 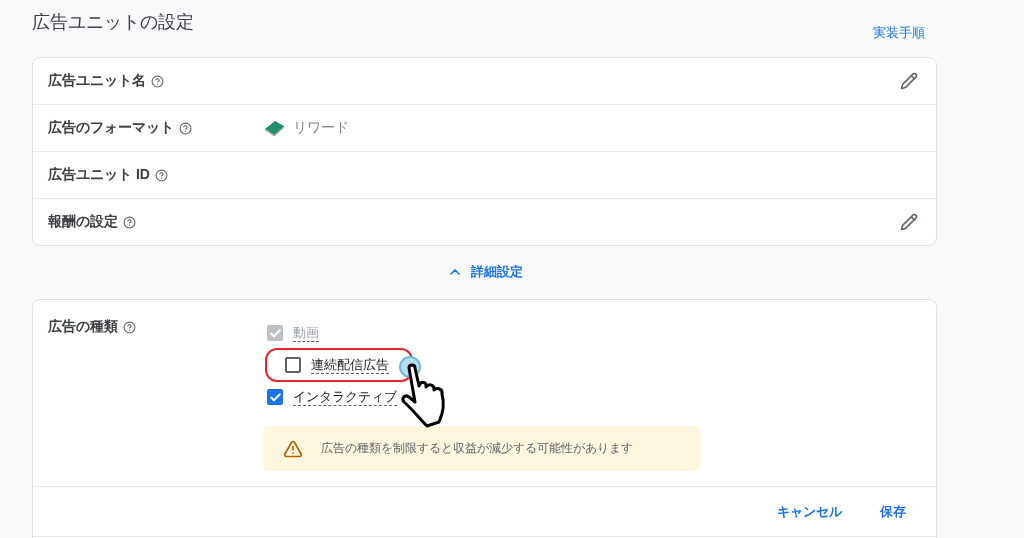 What do you see at coordinates (83, 327) in the screenshot?
I see `row-label: 広告の種類` at bounding box center [83, 327].